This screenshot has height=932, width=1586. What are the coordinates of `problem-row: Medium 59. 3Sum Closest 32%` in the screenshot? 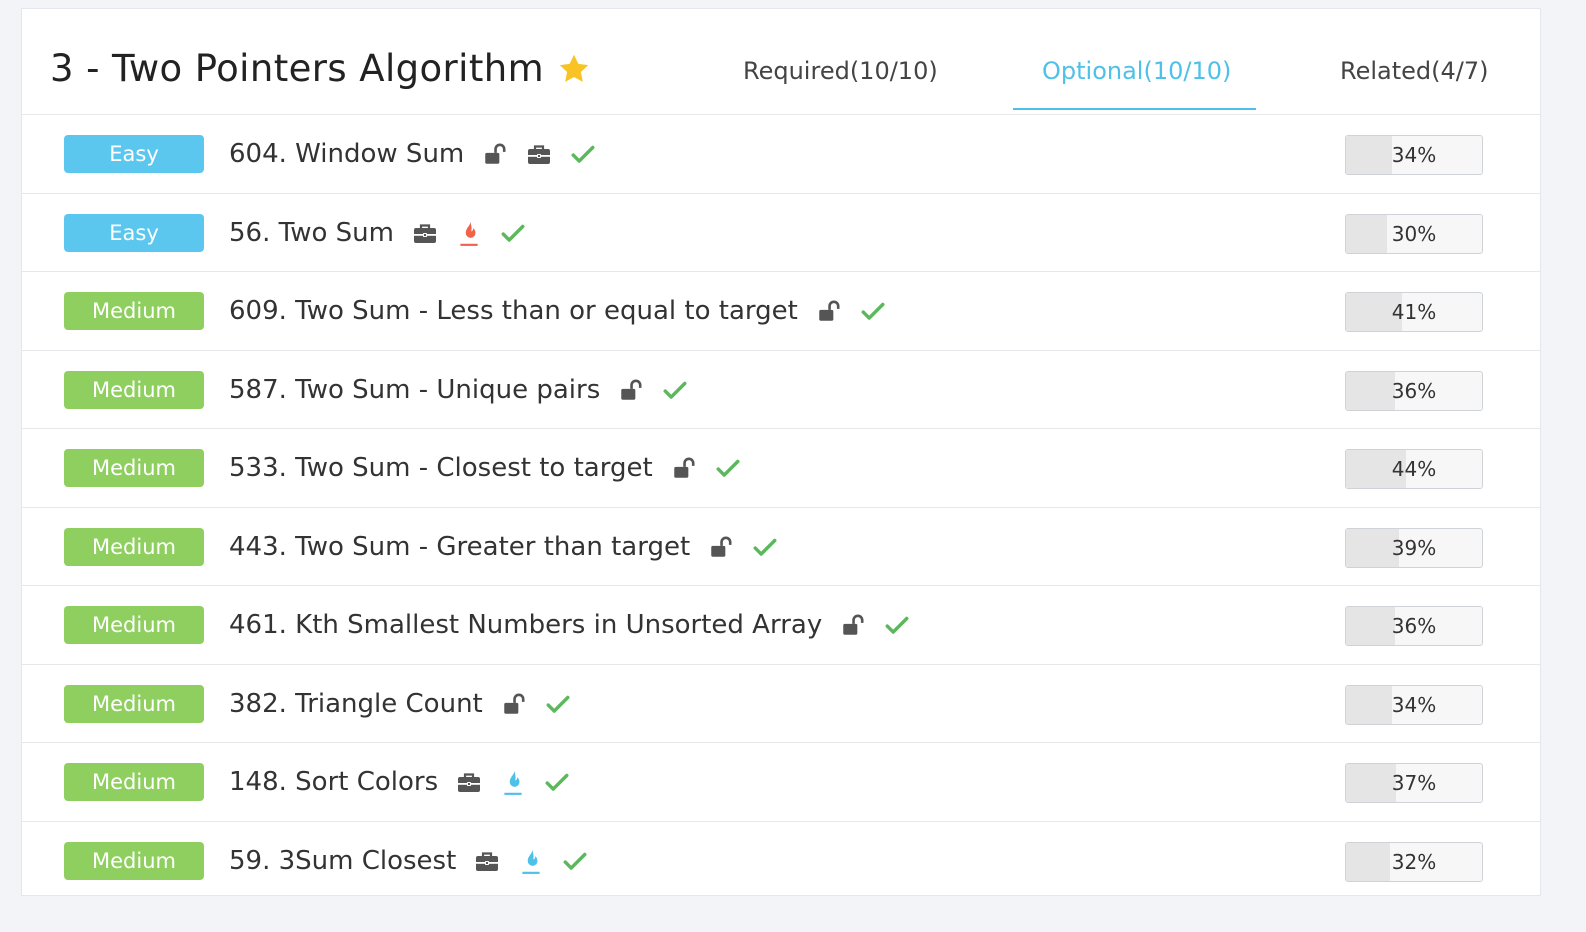 It's located at (781, 861).